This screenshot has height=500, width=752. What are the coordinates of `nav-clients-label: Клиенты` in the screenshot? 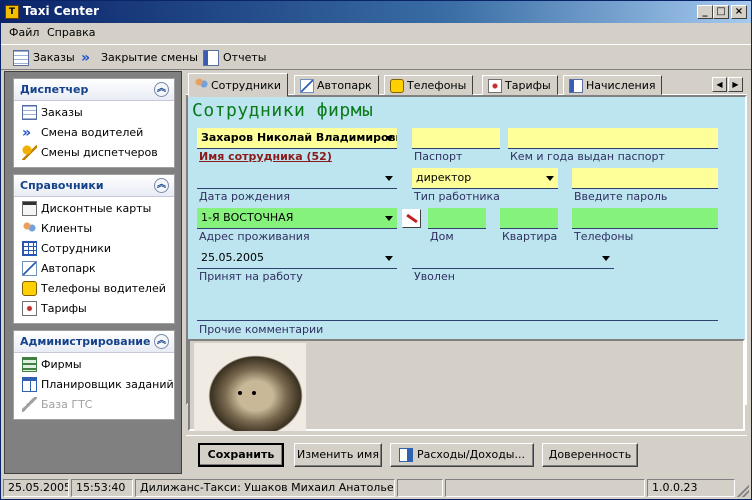 It's located at (67, 228).